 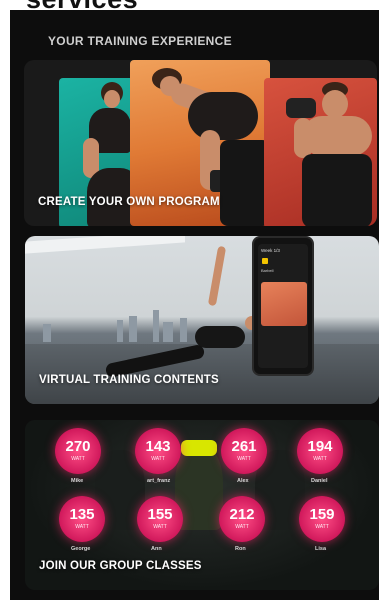 I want to click on card-label-group-classes: JOIN OUR GROUP CLASSES, so click(x=120, y=566).